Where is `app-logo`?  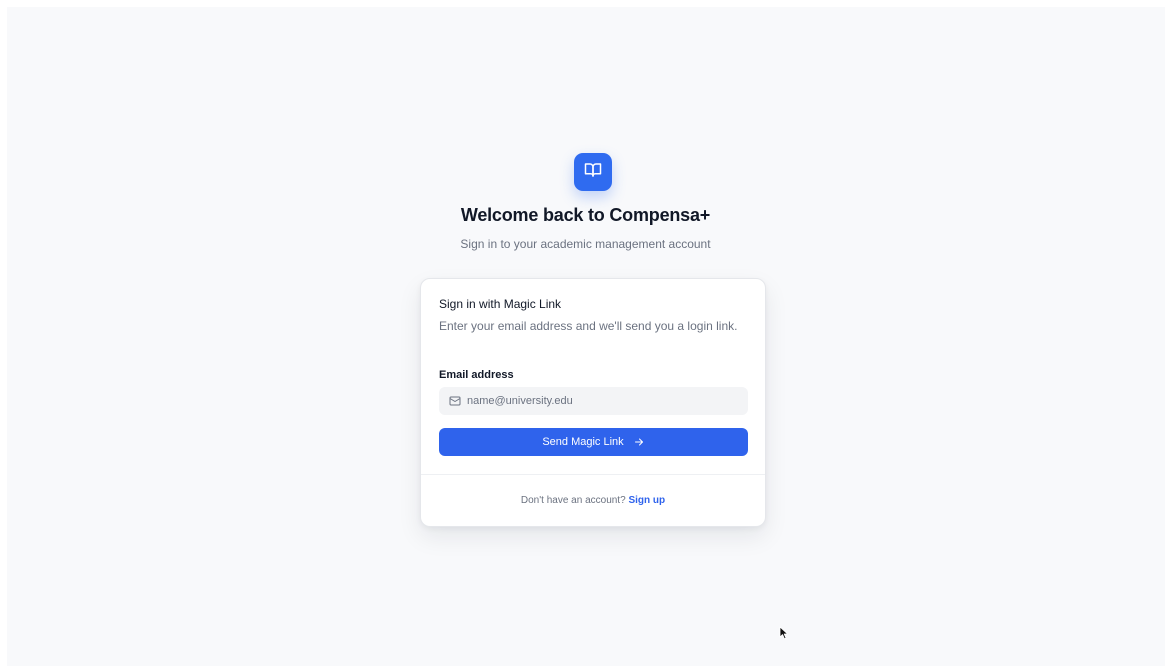 app-logo is located at coordinates (593, 172).